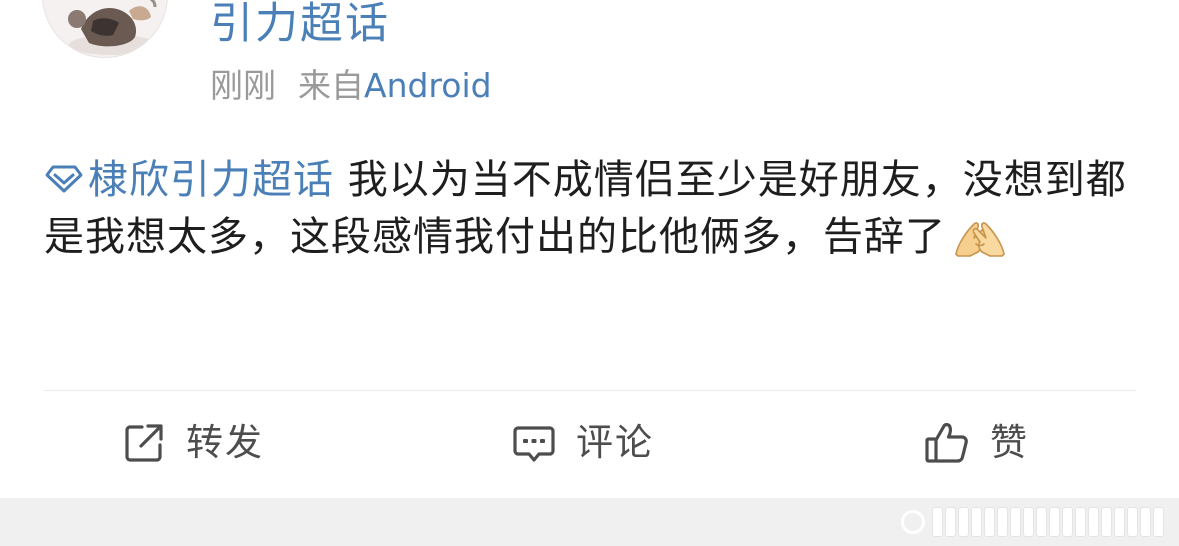 Image resolution: width=1179 pixels, height=546 pixels. I want to click on watermark-circle, so click(913, 522).